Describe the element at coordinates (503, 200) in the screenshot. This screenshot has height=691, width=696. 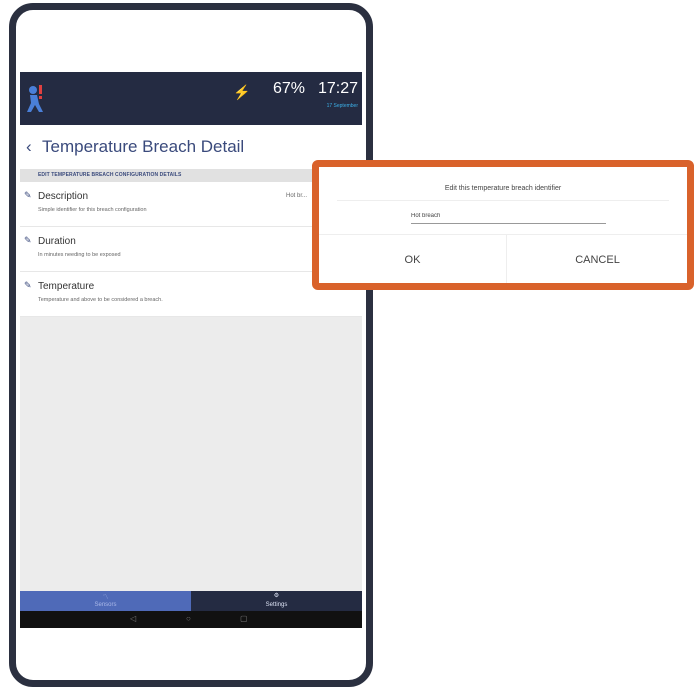
I see `dialog-divider` at that location.